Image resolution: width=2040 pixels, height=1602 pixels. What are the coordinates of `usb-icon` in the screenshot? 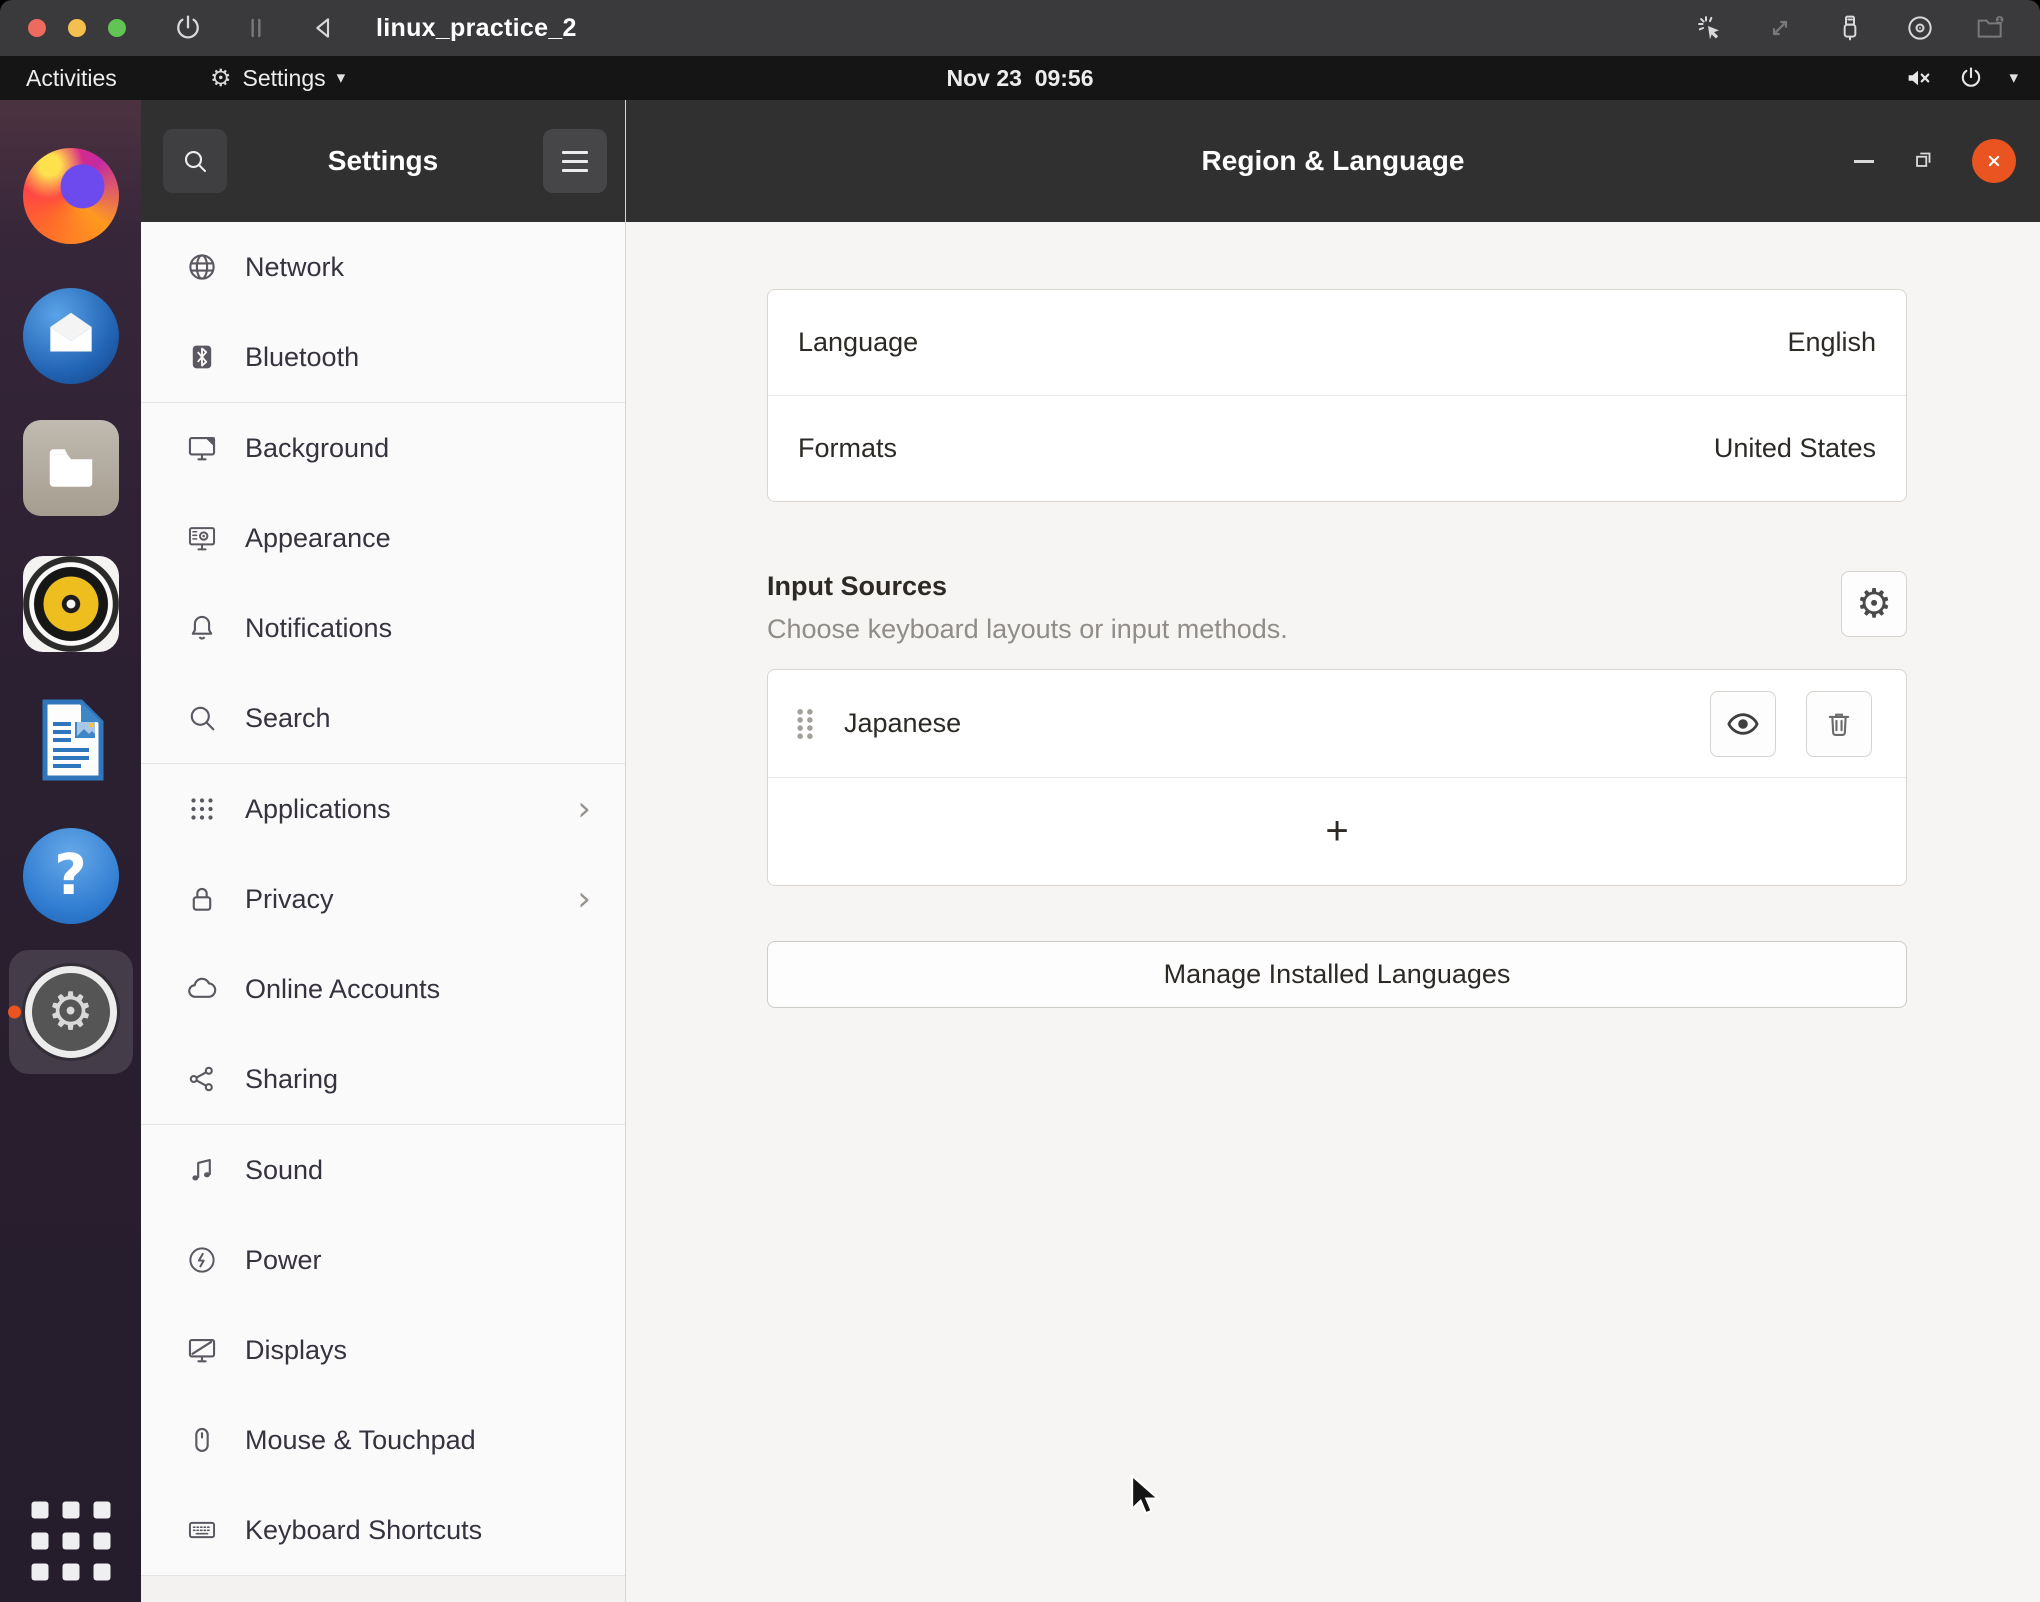 It's located at (1850, 28).